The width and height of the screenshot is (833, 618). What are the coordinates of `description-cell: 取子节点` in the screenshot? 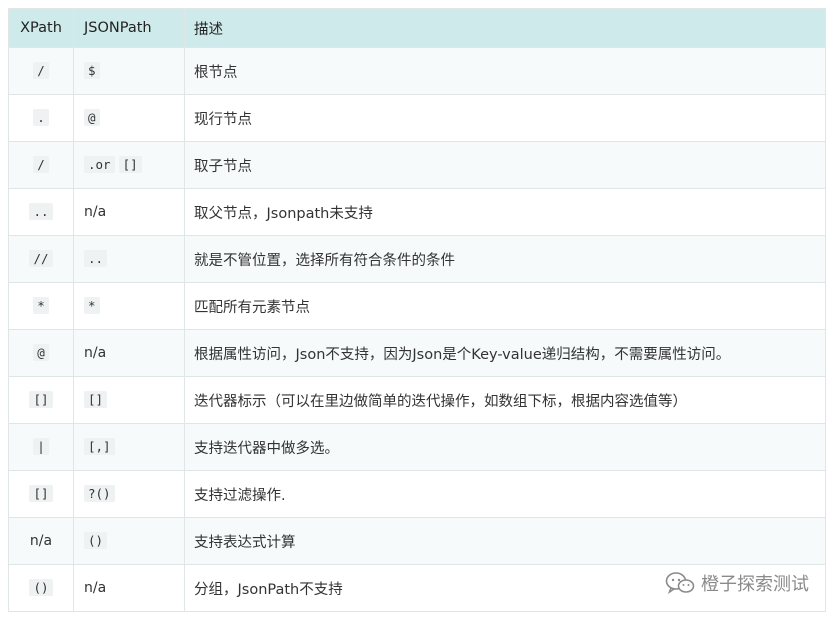 It's located at (505, 165).